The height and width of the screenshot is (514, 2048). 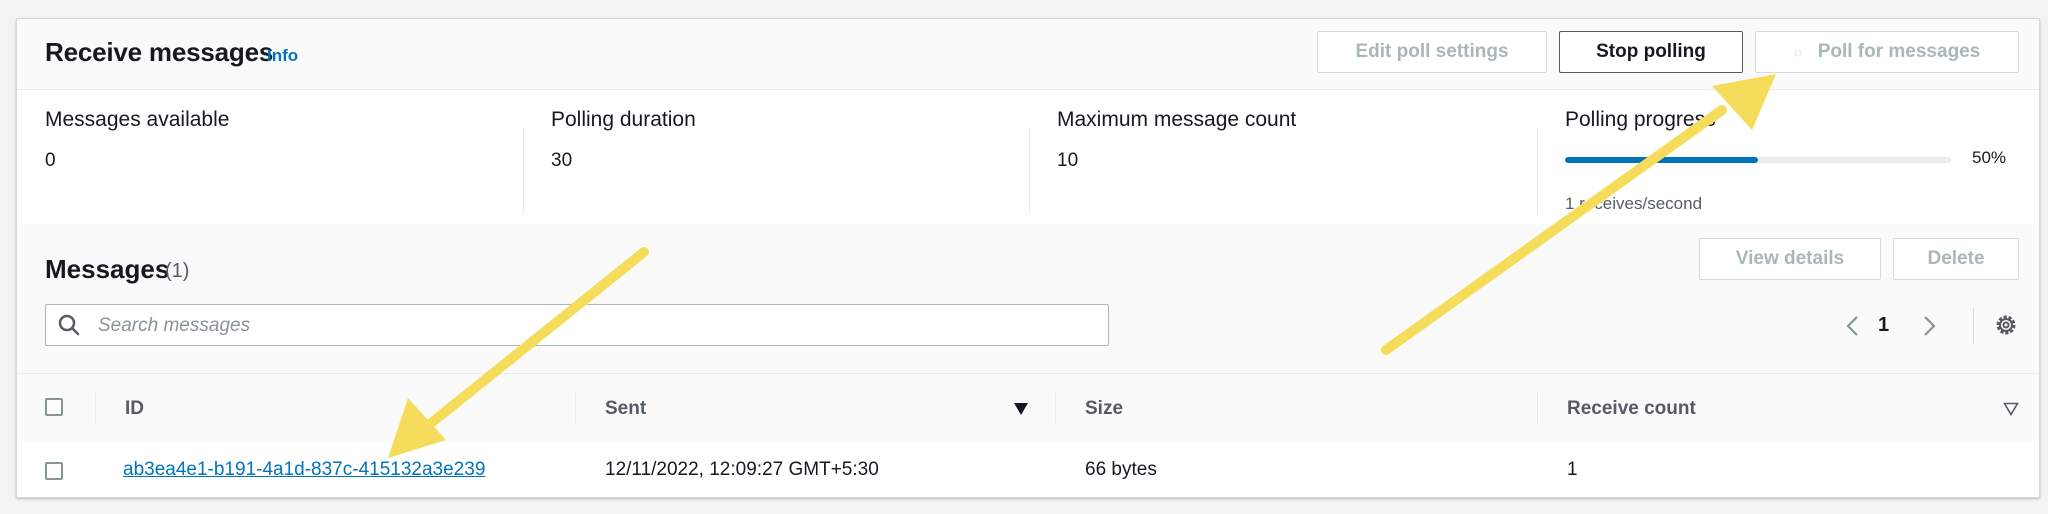 I want to click on stat-value: 30, so click(x=562, y=160).